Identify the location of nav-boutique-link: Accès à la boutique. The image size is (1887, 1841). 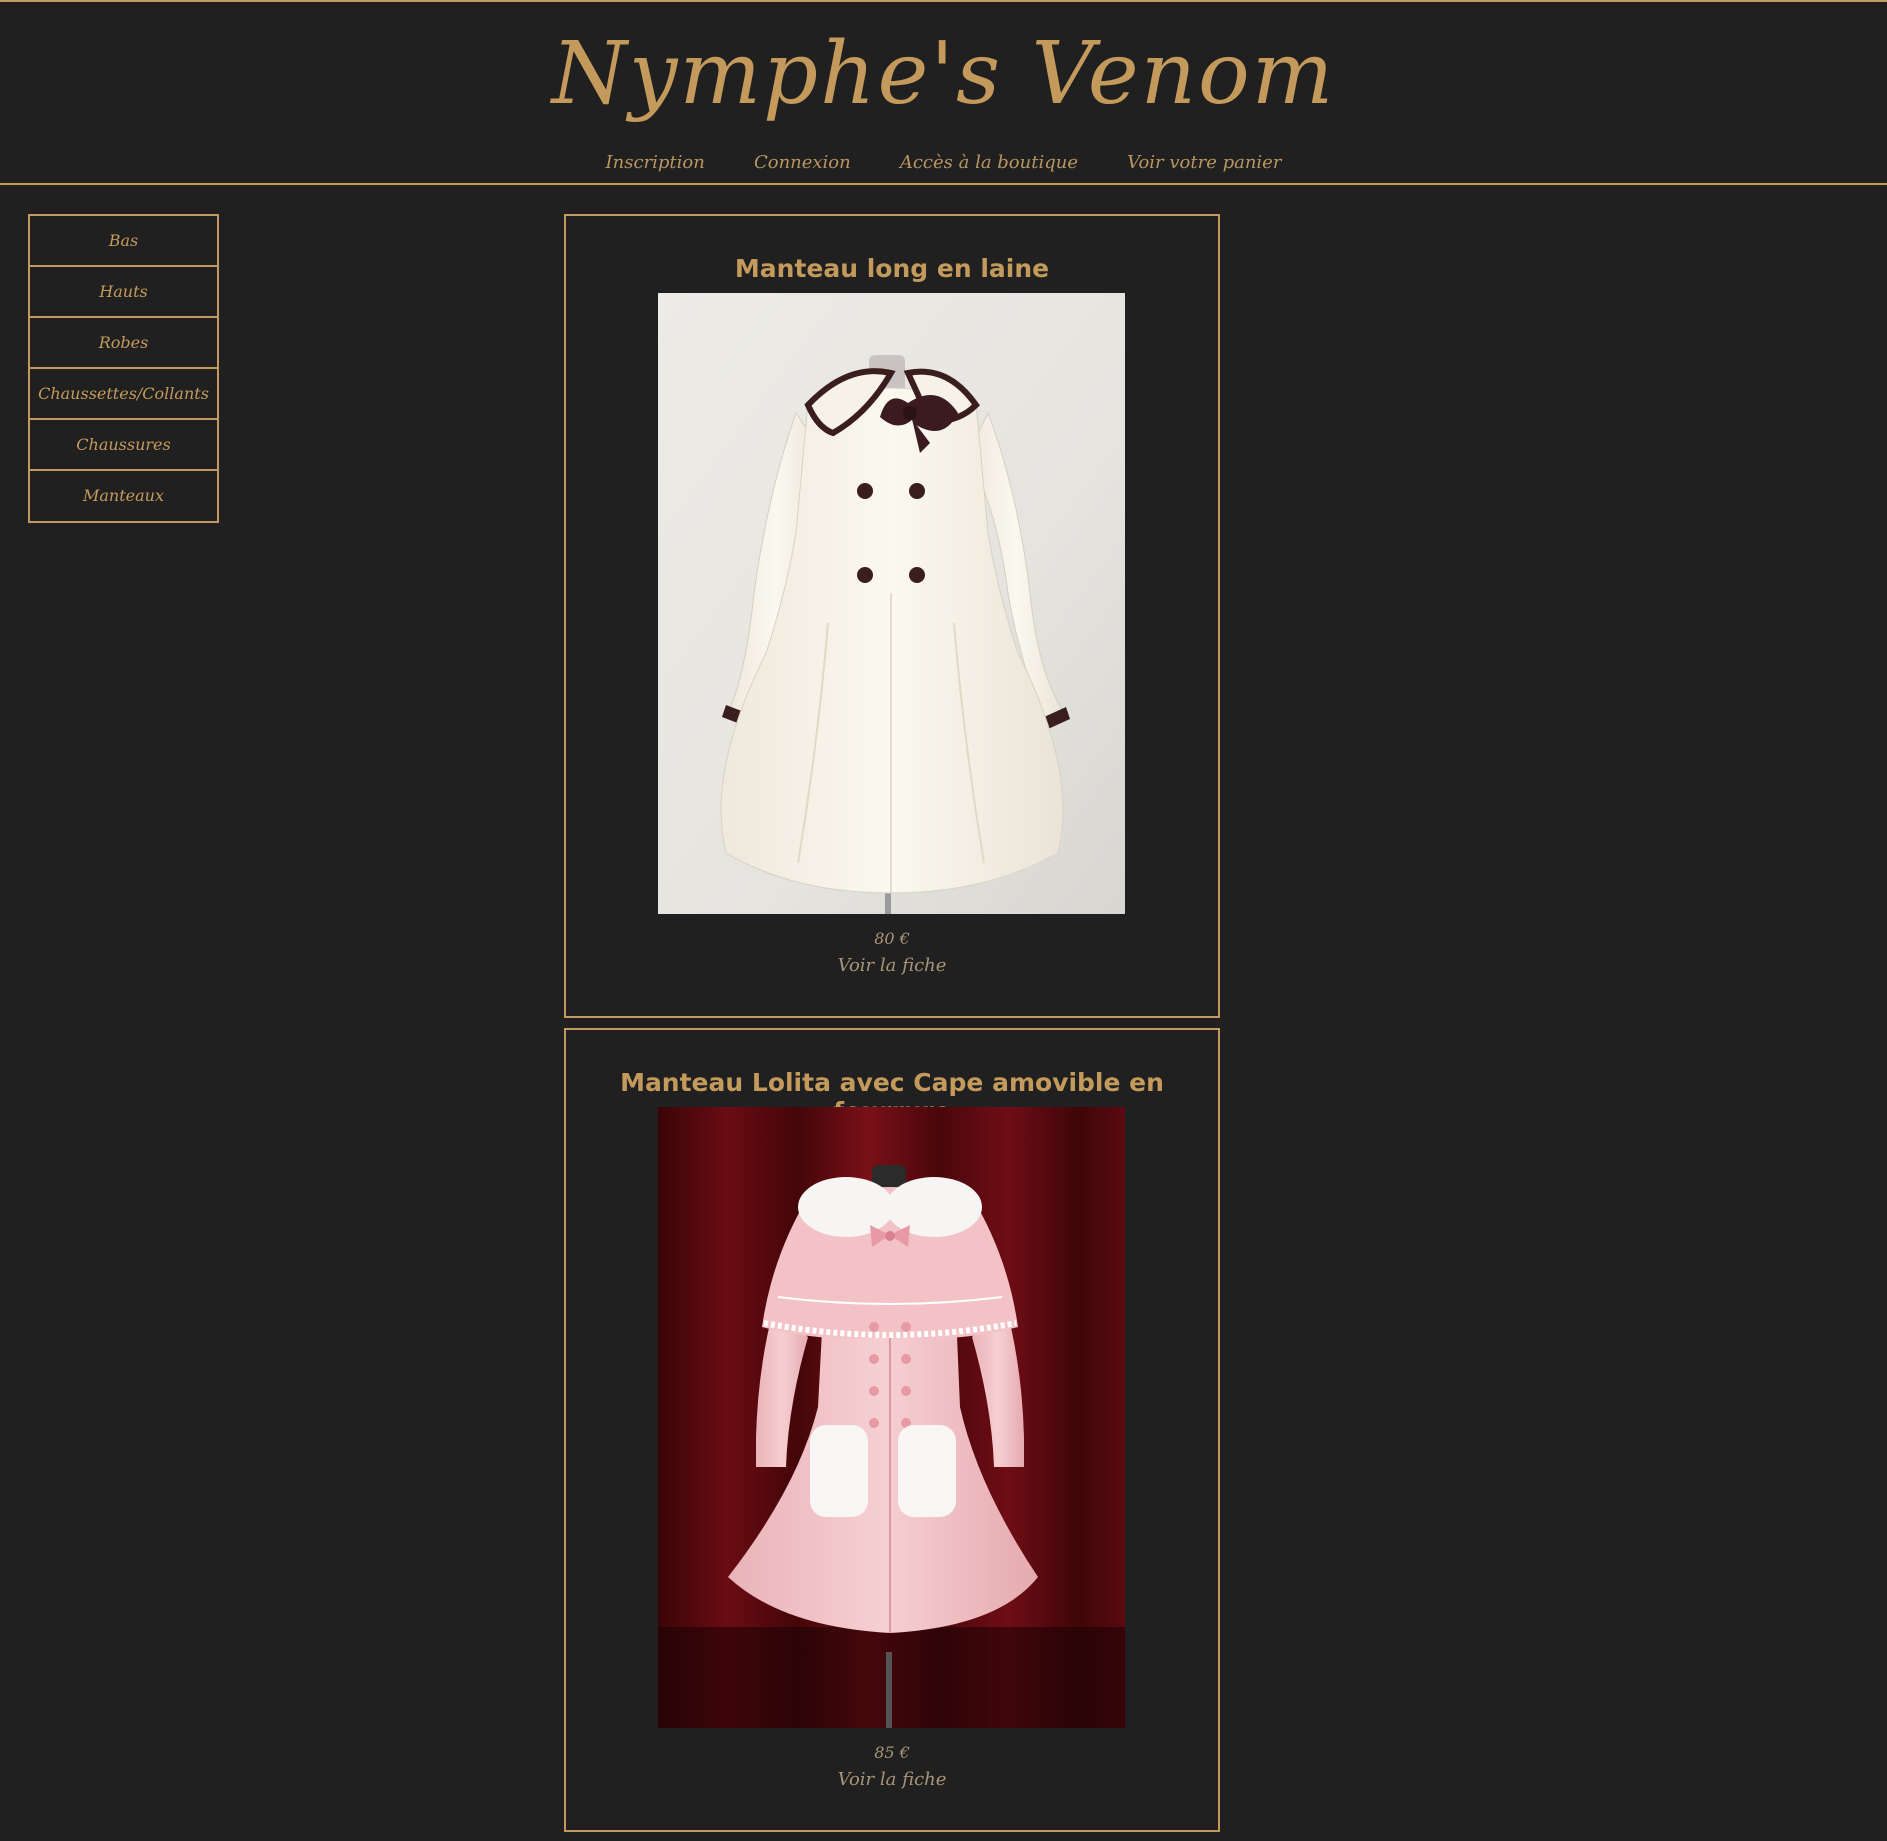
(989, 162).